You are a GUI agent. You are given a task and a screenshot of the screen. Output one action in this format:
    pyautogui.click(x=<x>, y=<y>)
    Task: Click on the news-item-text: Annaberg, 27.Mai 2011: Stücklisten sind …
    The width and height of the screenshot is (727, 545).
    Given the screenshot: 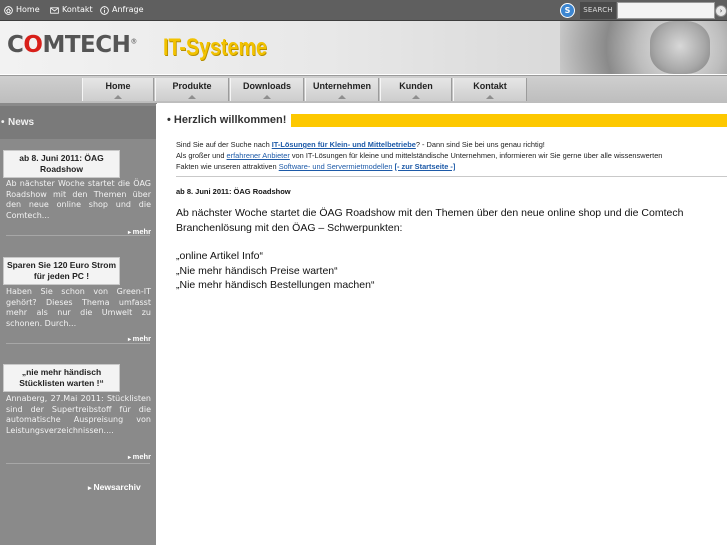 What is the action you would take?
    pyautogui.click(x=78, y=414)
    